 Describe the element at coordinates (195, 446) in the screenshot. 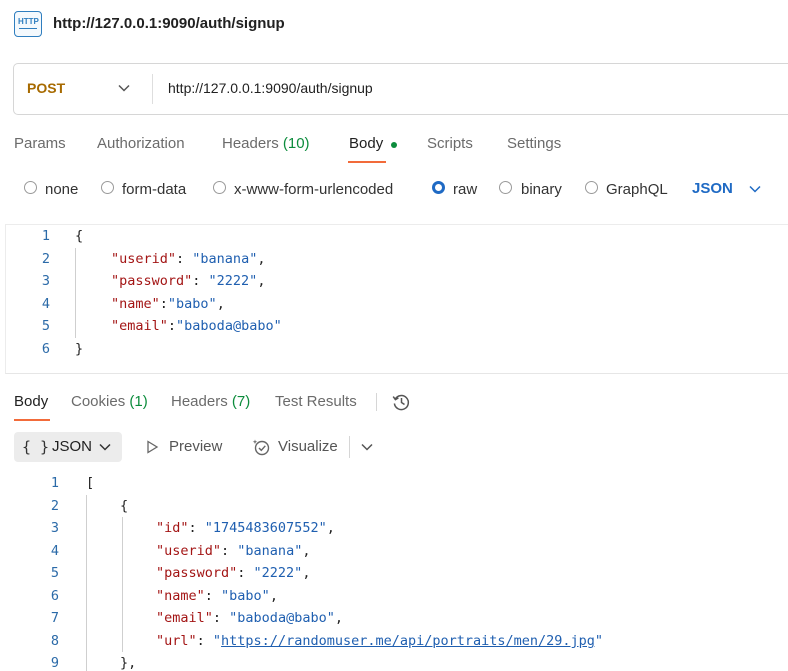

I see `preview-button: Preview` at that location.